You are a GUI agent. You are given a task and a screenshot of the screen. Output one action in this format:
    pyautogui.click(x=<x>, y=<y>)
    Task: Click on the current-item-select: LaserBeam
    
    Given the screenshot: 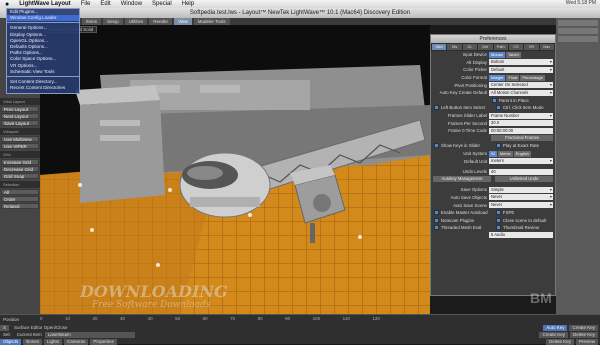 What is the action you would take?
    pyautogui.click(x=89, y=334)
    